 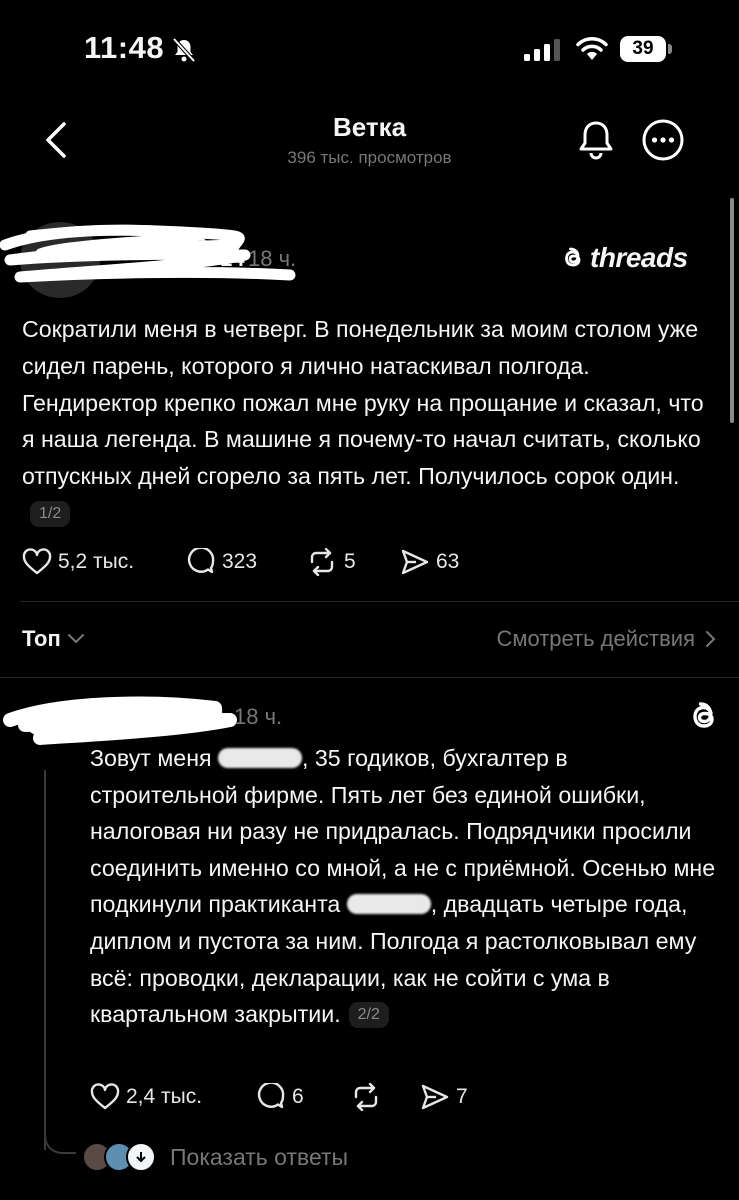 What do you see at coordinates (595, 638) in the screenshot?
I see `see-actions-label: Смотреть действия` at bounding box center [595, 638].